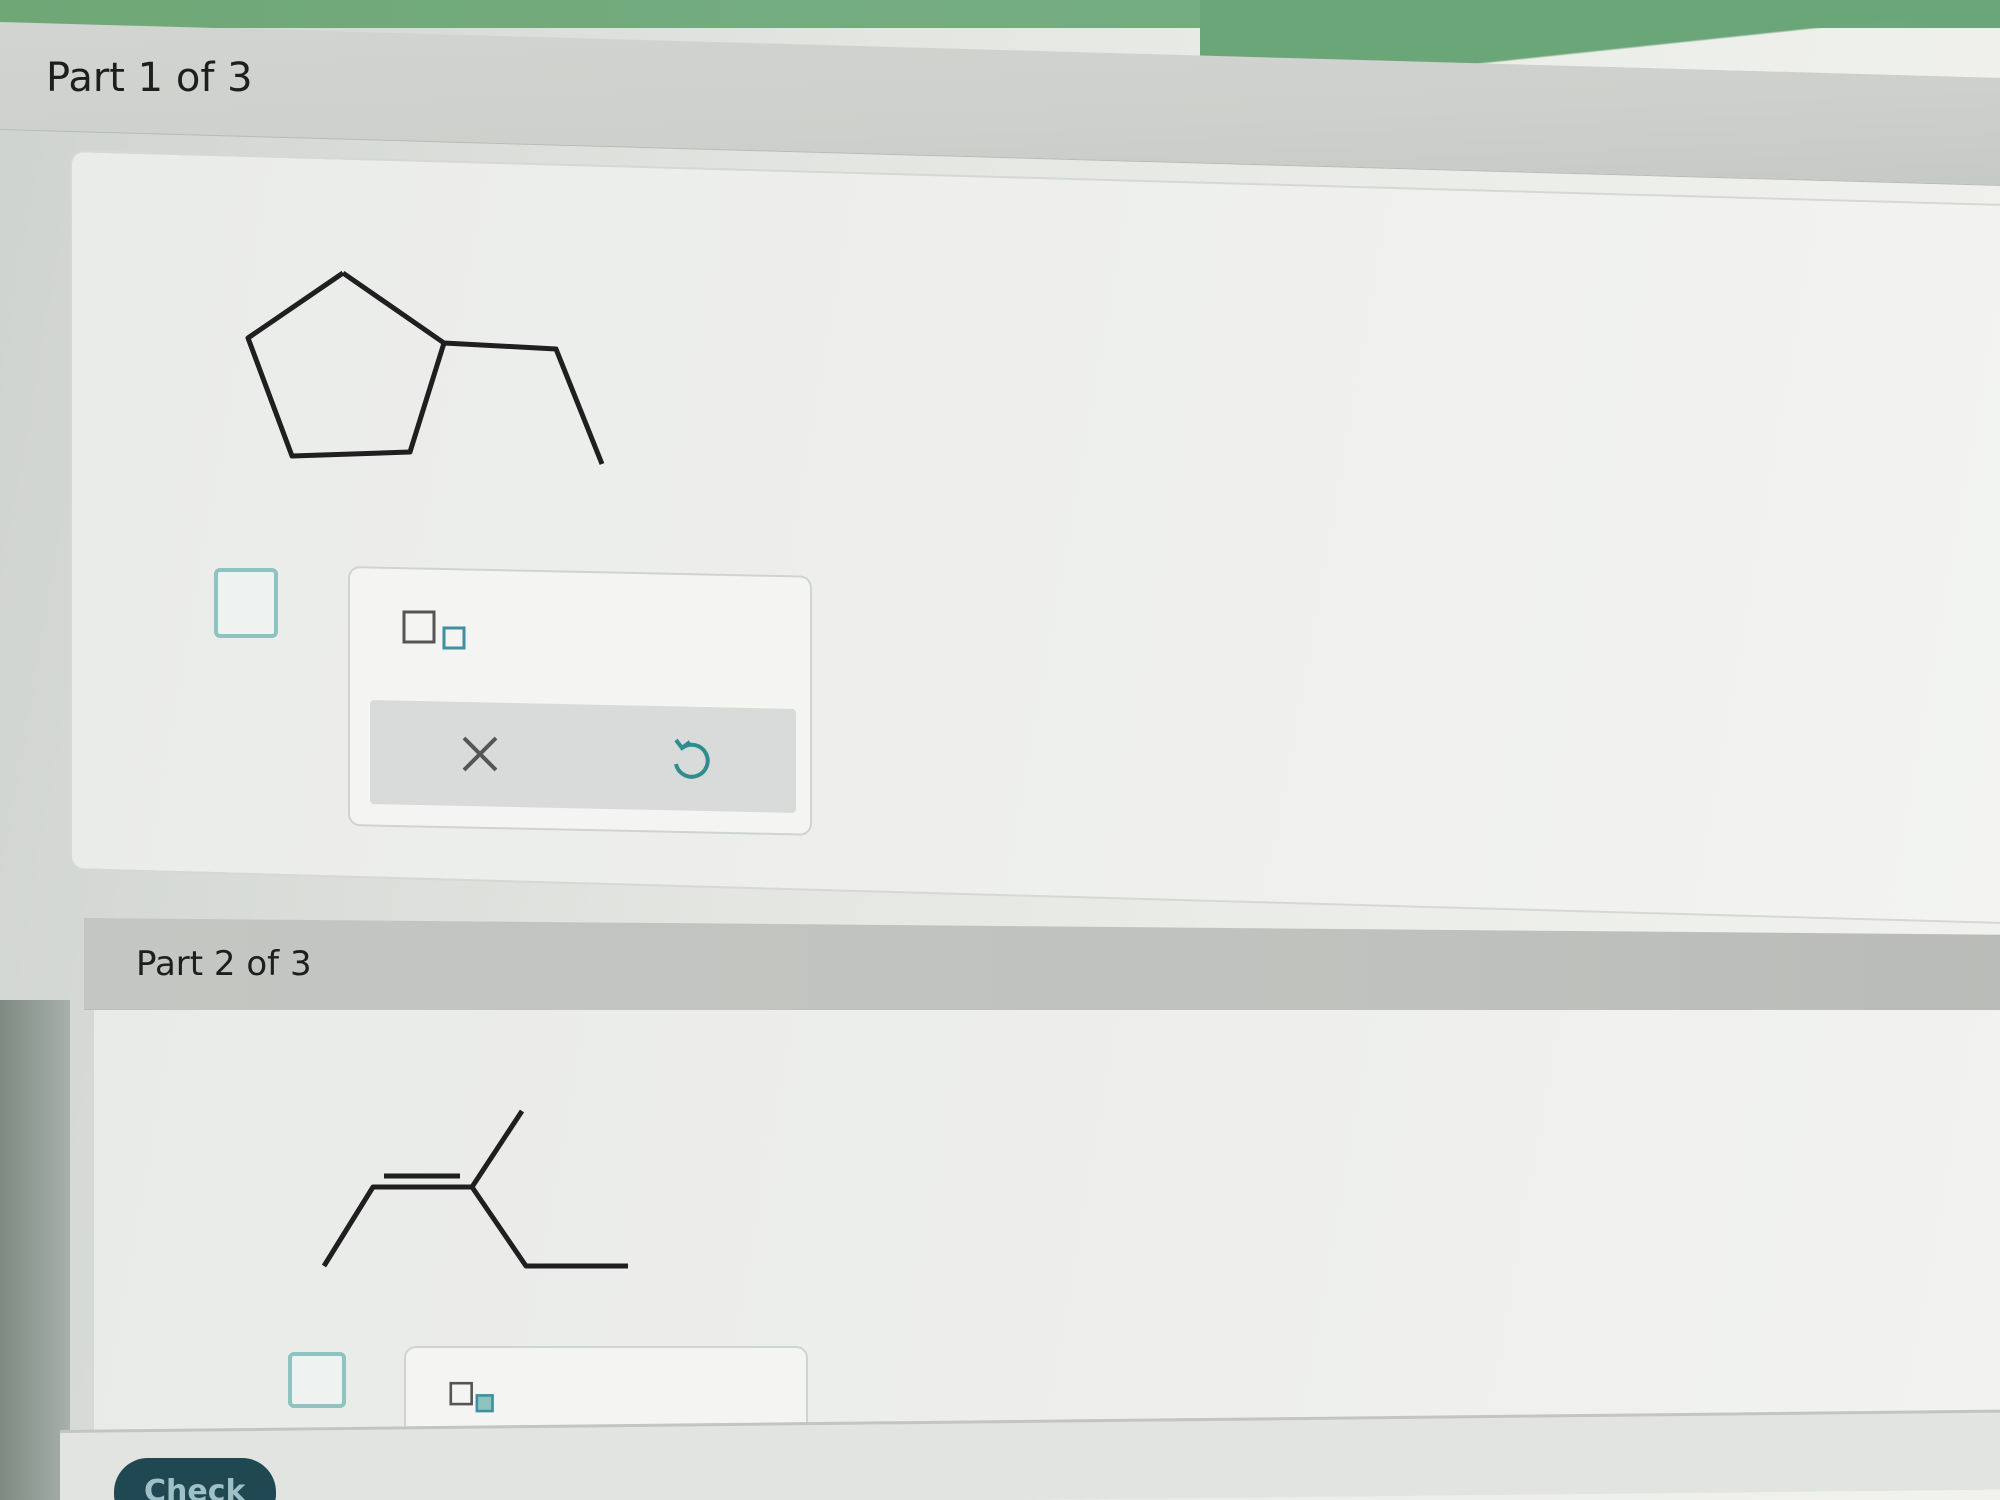  What do you see at coordinates (476, 1398) in the screenshot?
I see `subscript-box-icon` at bounding box center [476, 1398].